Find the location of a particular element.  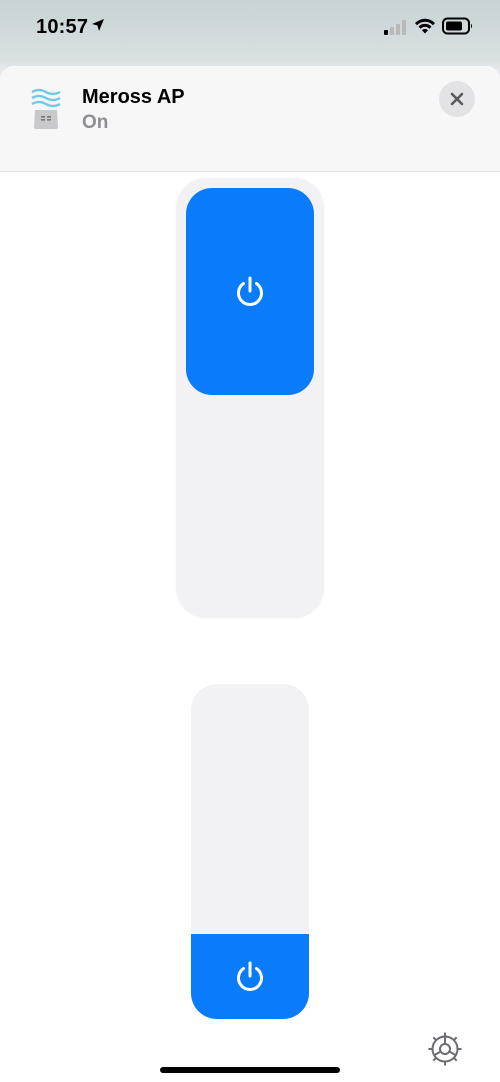

air-purifier-icon is located at coordinates (46, 108).